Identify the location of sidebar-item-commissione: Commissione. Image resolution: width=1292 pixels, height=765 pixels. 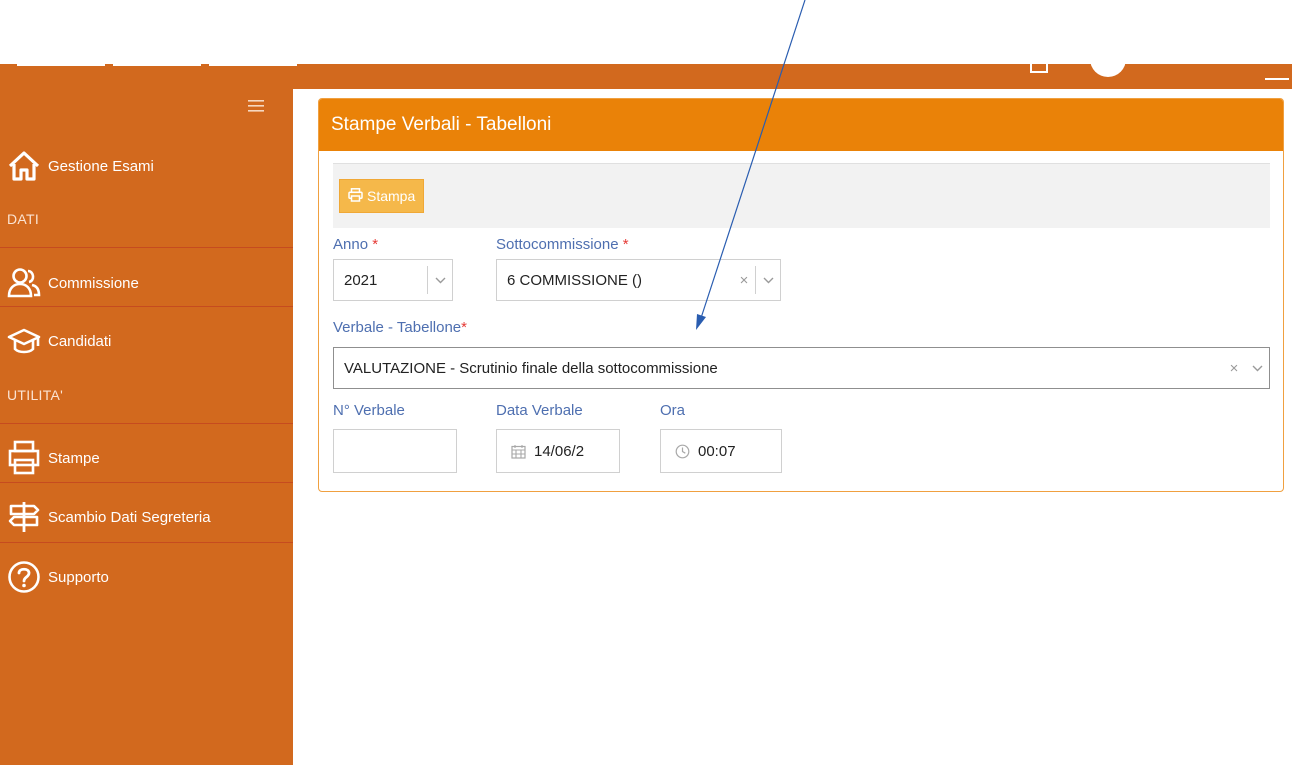
(146, 283).